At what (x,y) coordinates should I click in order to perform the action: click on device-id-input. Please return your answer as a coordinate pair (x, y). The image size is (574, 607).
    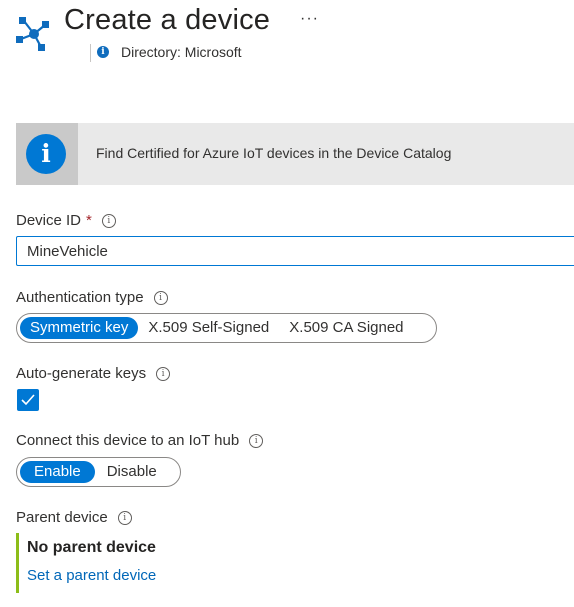
    Looking at the image, I should click on (295, 251).